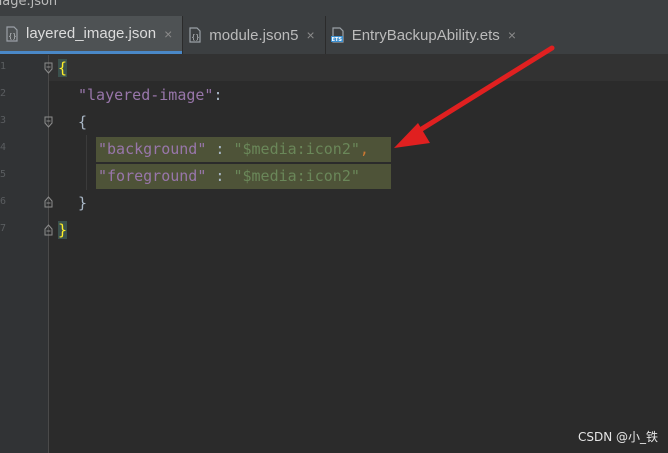 The height and width of the screenshot is (453, 668). What do you see at coordinates (3, 228) in the screenshot?
I see `line-number: 7` at bounding box center [3, 228].